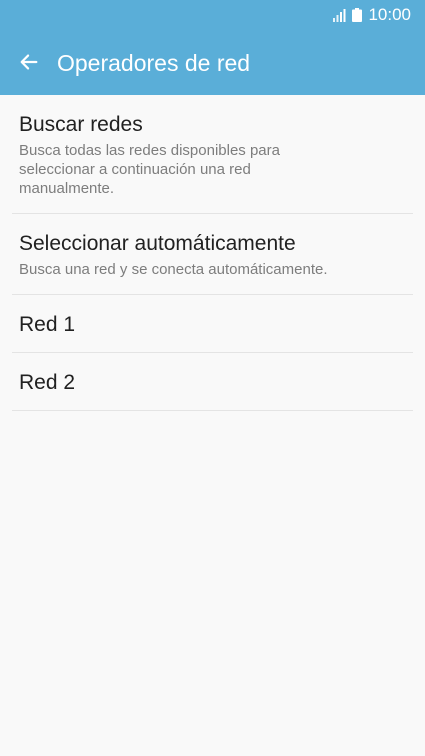 The image size is (425, 756). I want to click on page-title: Operadores de red, so click(154, 63).